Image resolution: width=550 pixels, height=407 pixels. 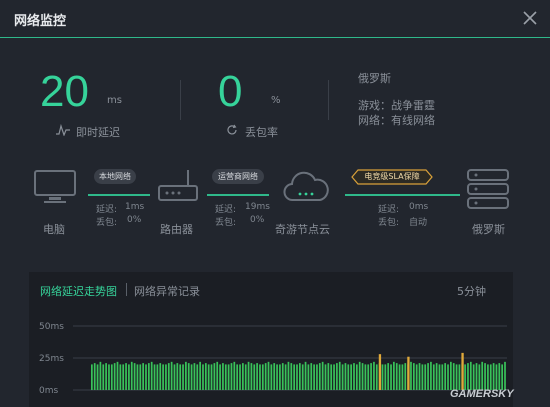 What do you see at coordinates (134, 220) in the screenshot?
I see `link-loss-value: 0%` at bounding box center [134, 220].